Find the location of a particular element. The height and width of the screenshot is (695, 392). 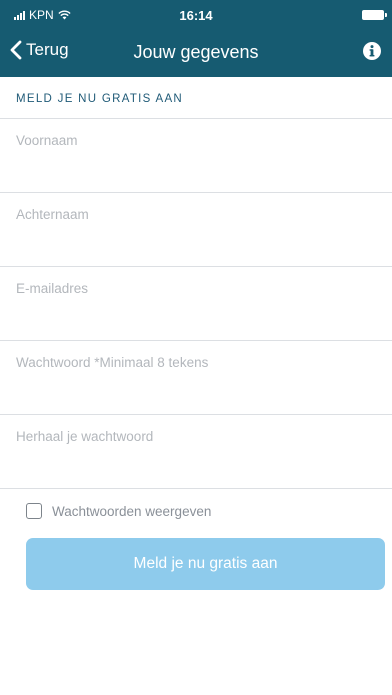

header-bar: KPN 16:14 Terug Jouw gegevens is located at coordinates (196, 38).